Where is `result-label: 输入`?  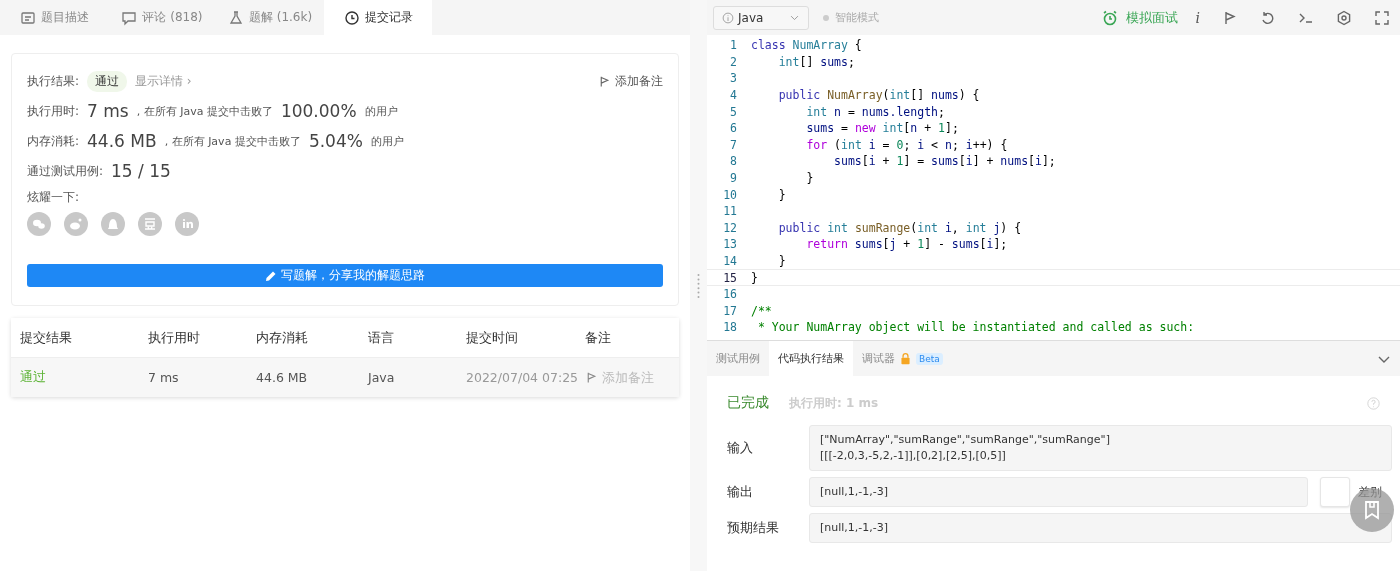
result-label: 输入 is located at coordinates (740, 448).